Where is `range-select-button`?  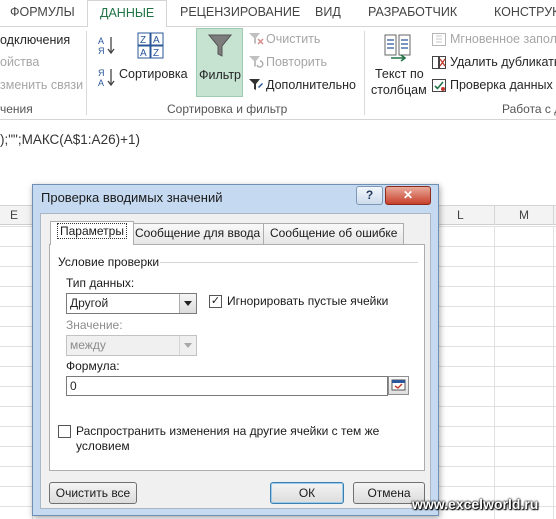
range-select-button is located at coordinates (398, 385).